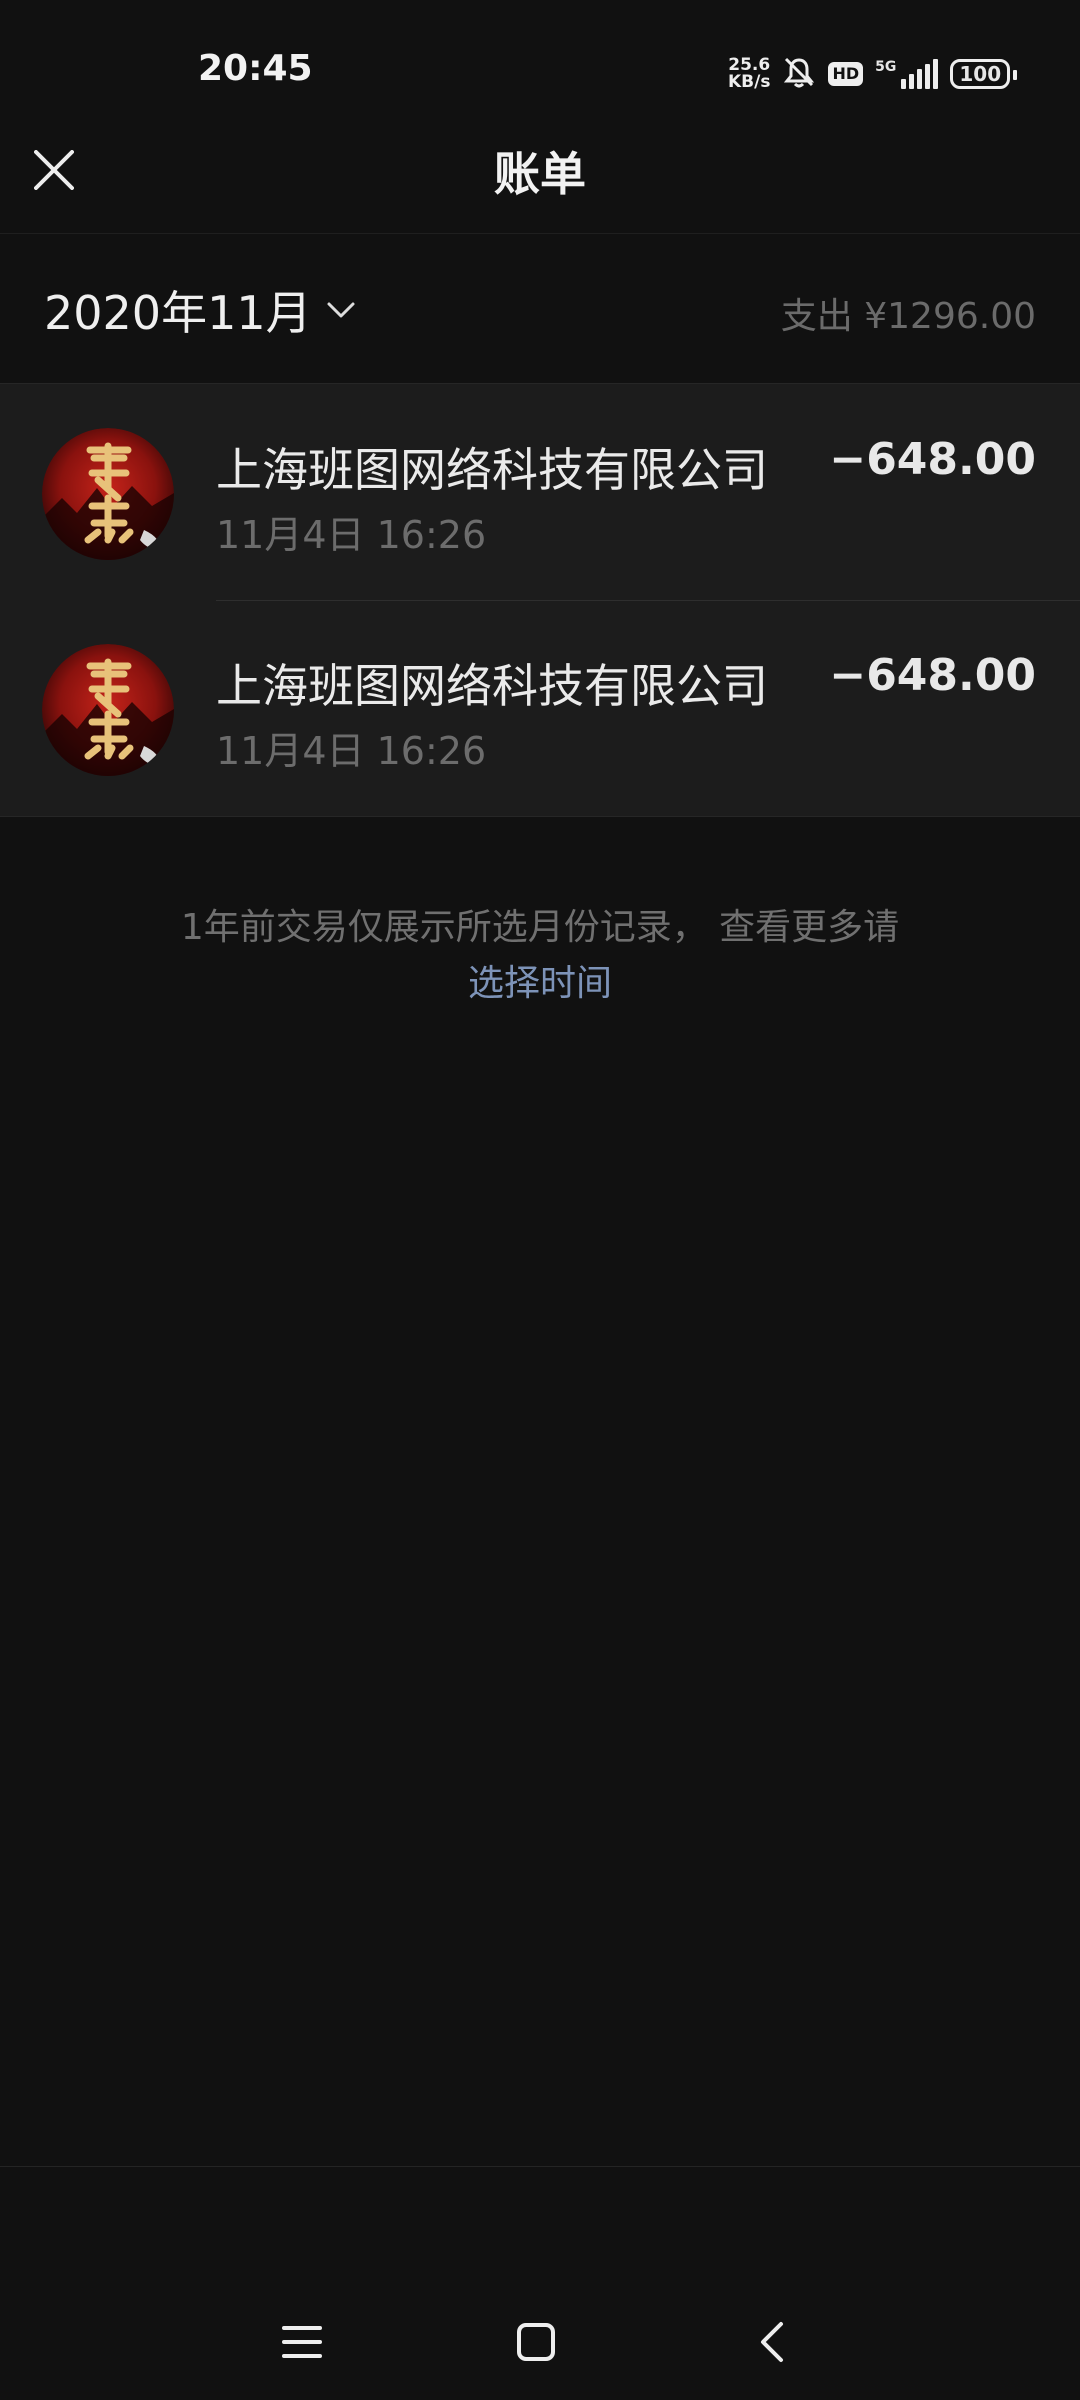 This screenshot has width=1080, height=2400. Describe the element at coordinates (178, 313) in the screenshot. I see `month-label: 2020年11月` at that location.